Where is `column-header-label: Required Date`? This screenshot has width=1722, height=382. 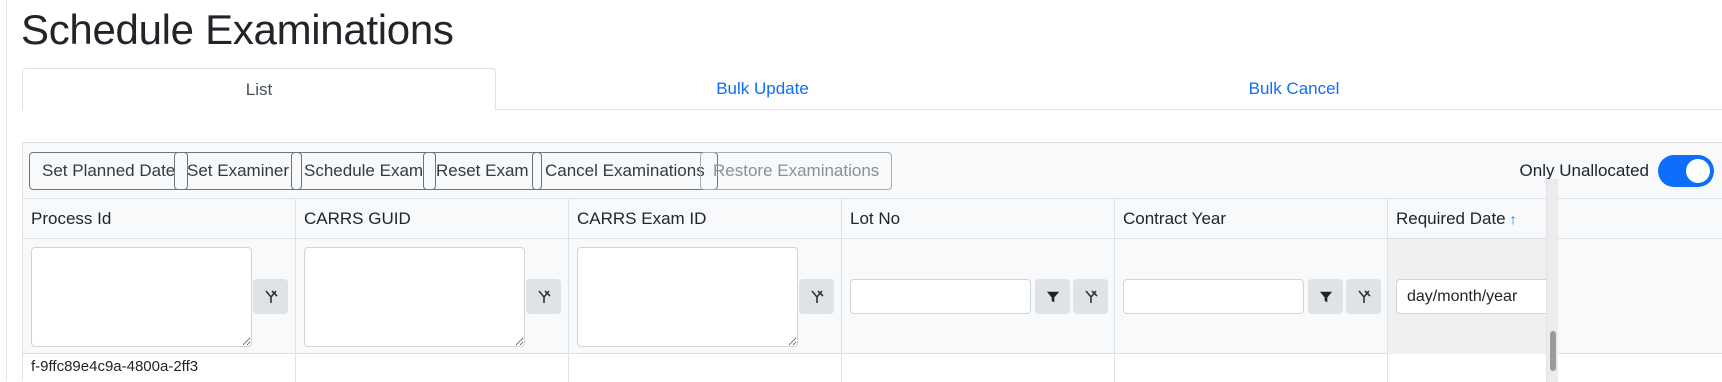
column-header-label: Required Date is located at coordinates (1451, 218).